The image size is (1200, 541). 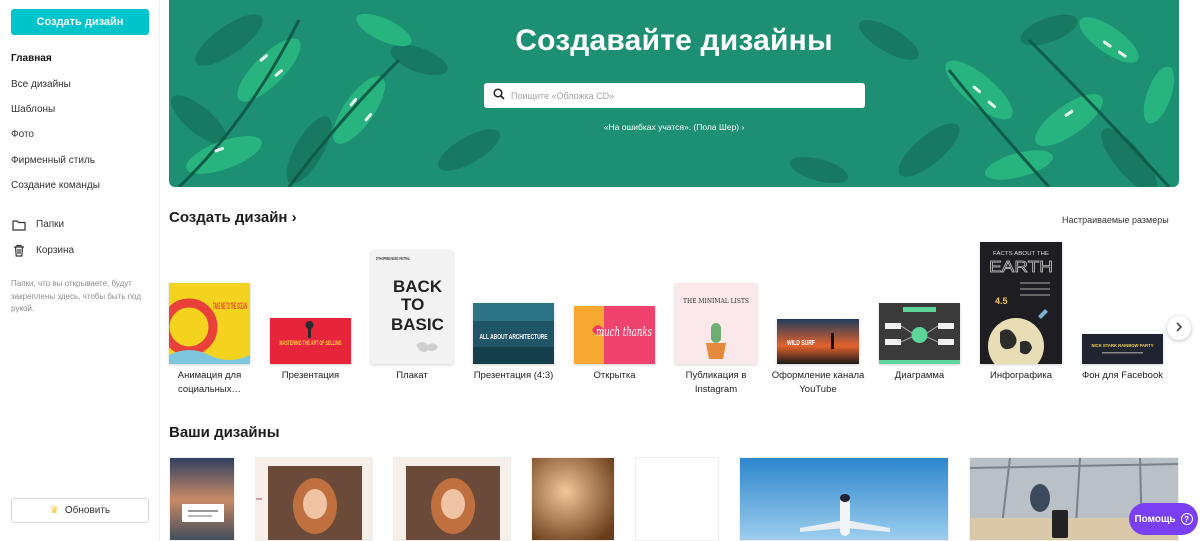 I want to click on template-thumb: FACTS ABOUT THE EARTH 4.5, so click(x=1021, y=303).